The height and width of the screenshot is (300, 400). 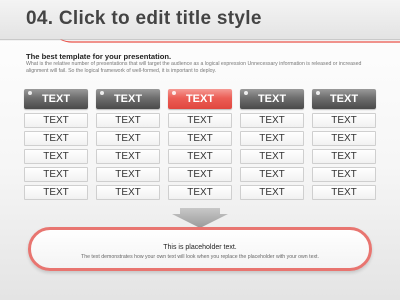 I want to click on callout-title: This is placeholder text., so click(x=200, y=247).